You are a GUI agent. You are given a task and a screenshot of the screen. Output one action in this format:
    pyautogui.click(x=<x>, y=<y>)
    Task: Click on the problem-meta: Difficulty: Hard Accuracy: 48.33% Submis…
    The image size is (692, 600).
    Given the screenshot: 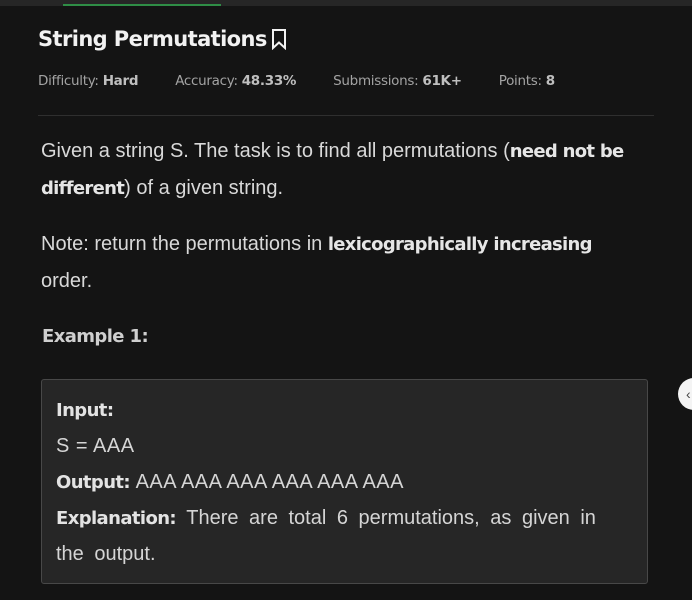 What is the action you would take?
    pyautogui.click(x=315, y=81)
    